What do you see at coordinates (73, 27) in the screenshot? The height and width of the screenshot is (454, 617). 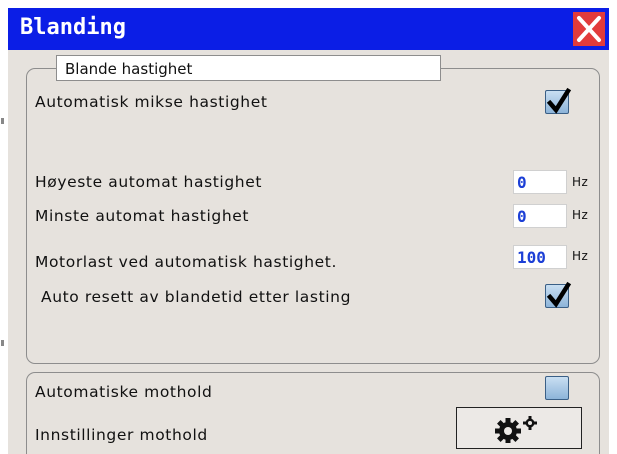 I see `window-title: Blanding` at bounding box center [73, 27].